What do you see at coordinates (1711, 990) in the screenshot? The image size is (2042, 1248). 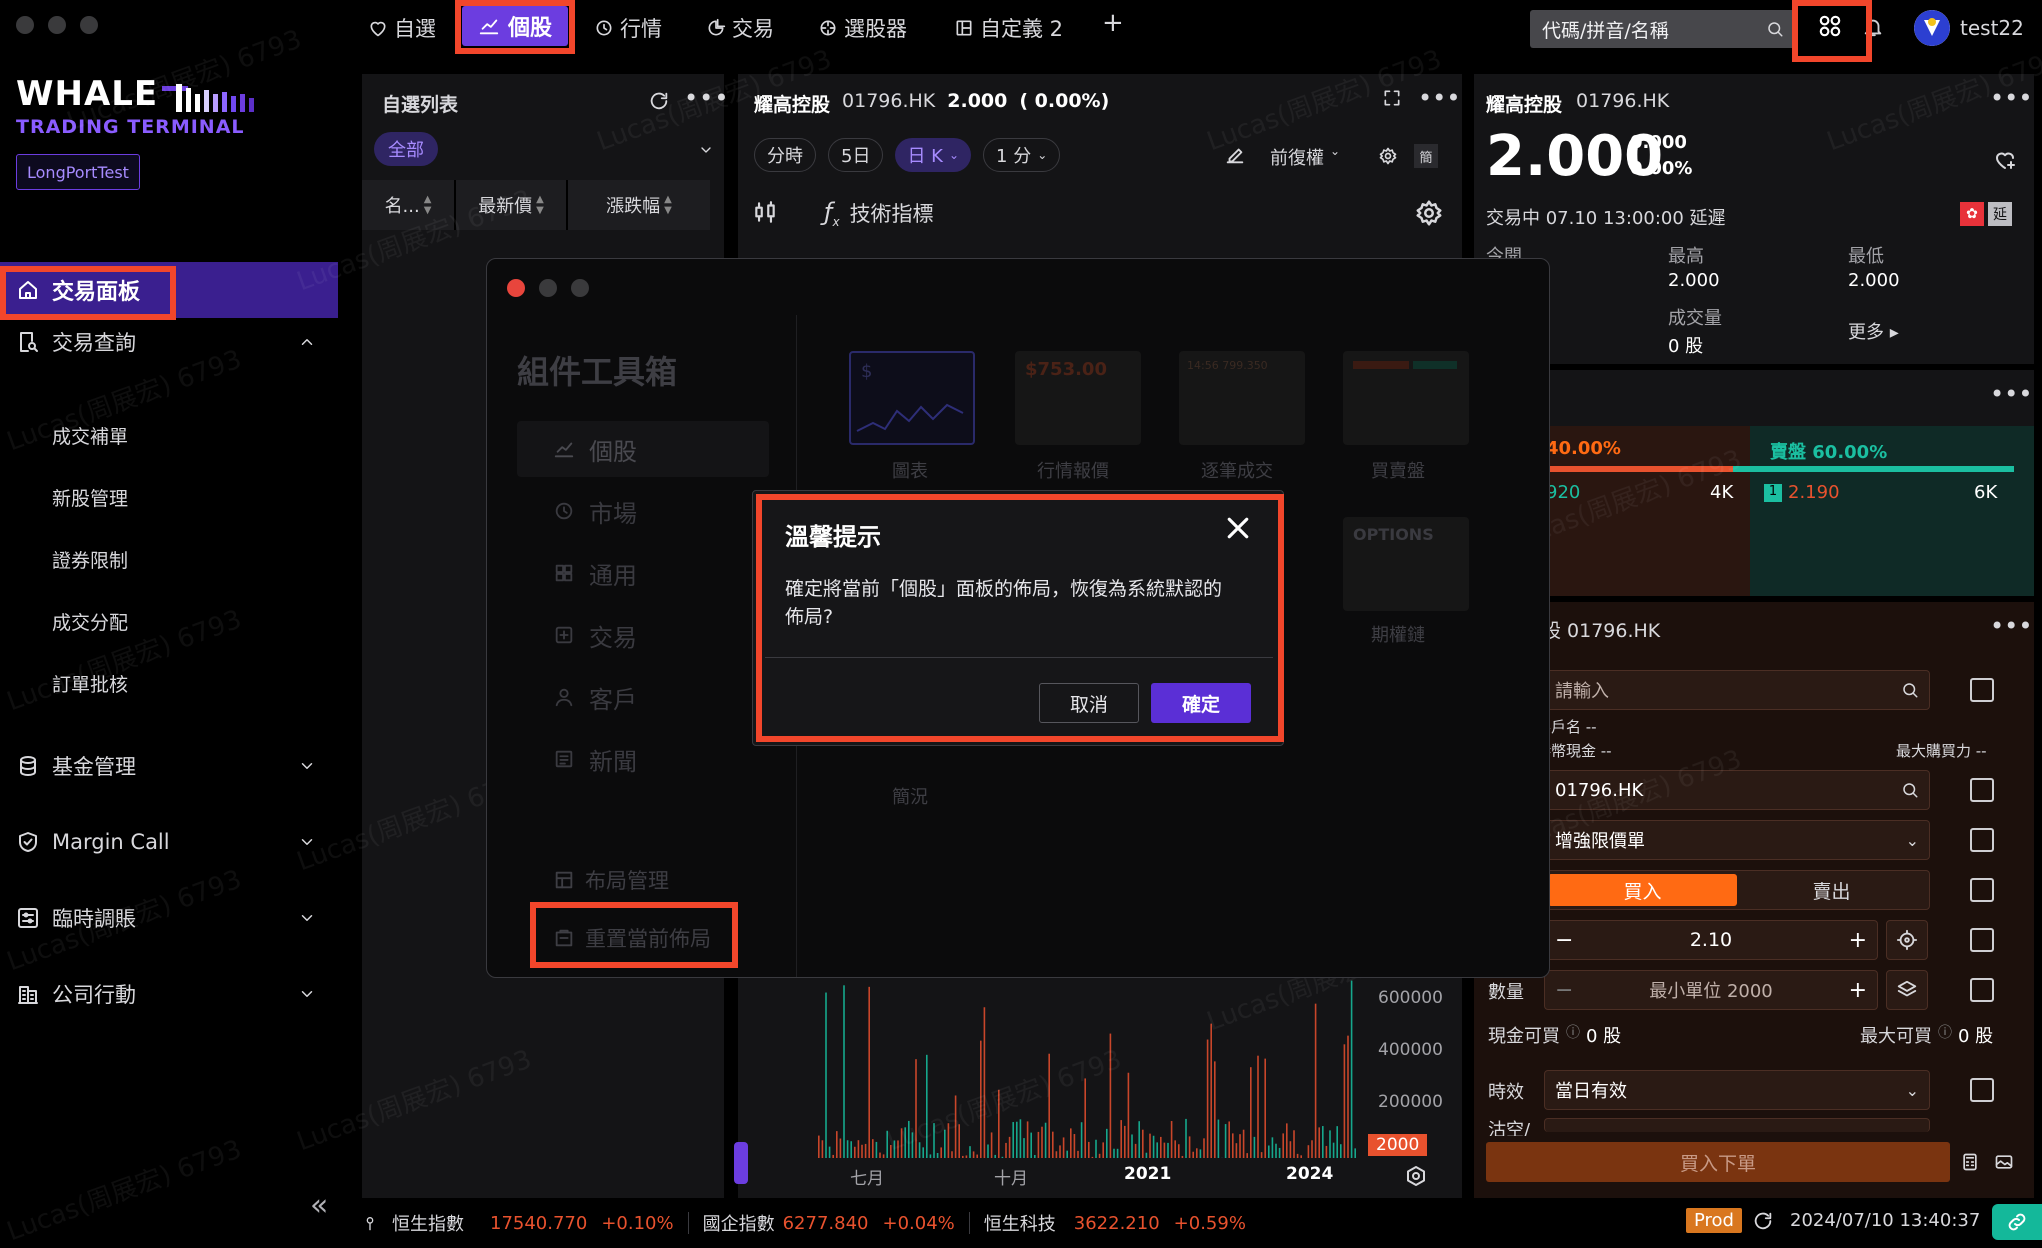 I see `qty-stepper: − 最小單位 2000 +` at bounding box center [1711, 990].